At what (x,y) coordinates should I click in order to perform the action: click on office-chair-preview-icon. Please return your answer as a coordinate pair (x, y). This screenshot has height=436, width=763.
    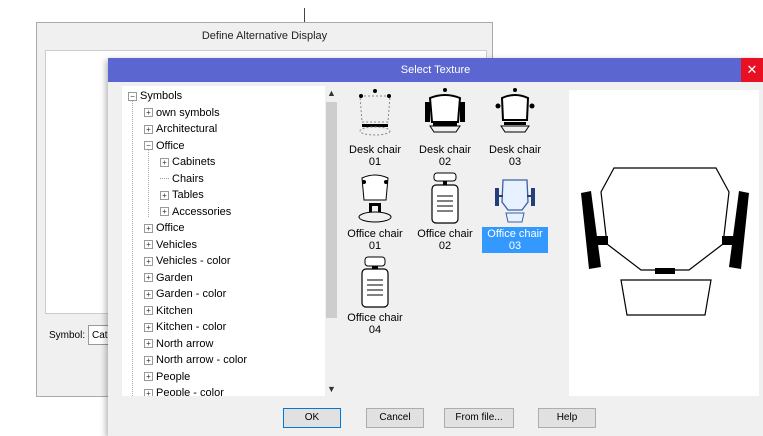
    Looking at the image, I should click on (665, 241).